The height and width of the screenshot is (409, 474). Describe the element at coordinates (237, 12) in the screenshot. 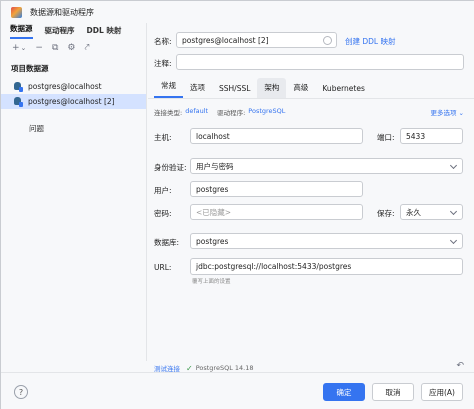

I see `title-bar: 数据源和驱动程序` at that location.